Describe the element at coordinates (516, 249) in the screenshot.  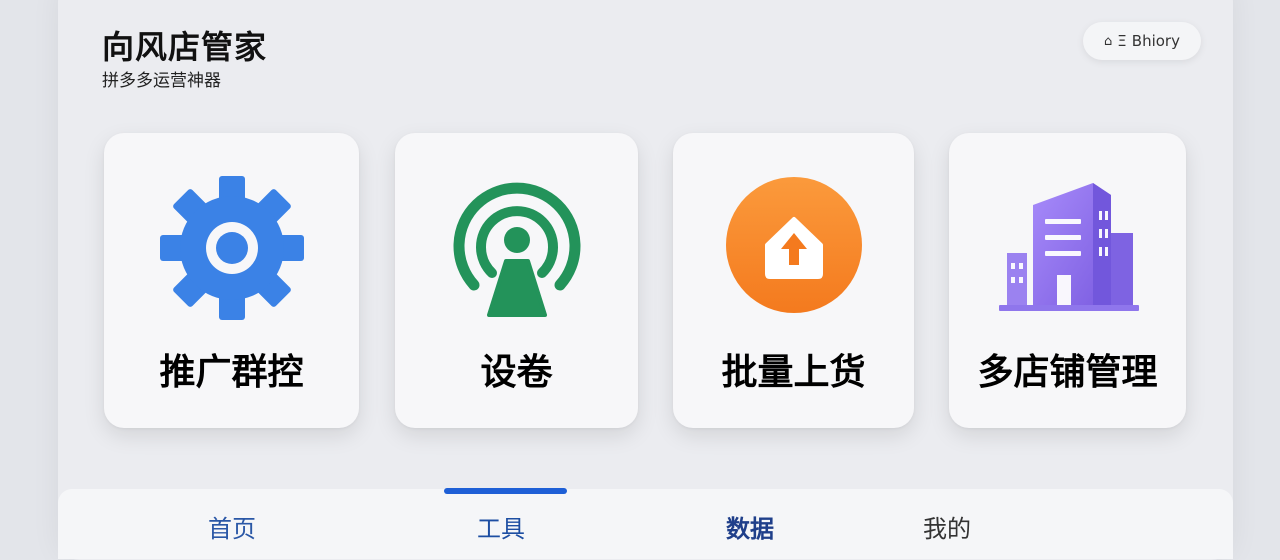
I see `broadcast-icon` at that location.